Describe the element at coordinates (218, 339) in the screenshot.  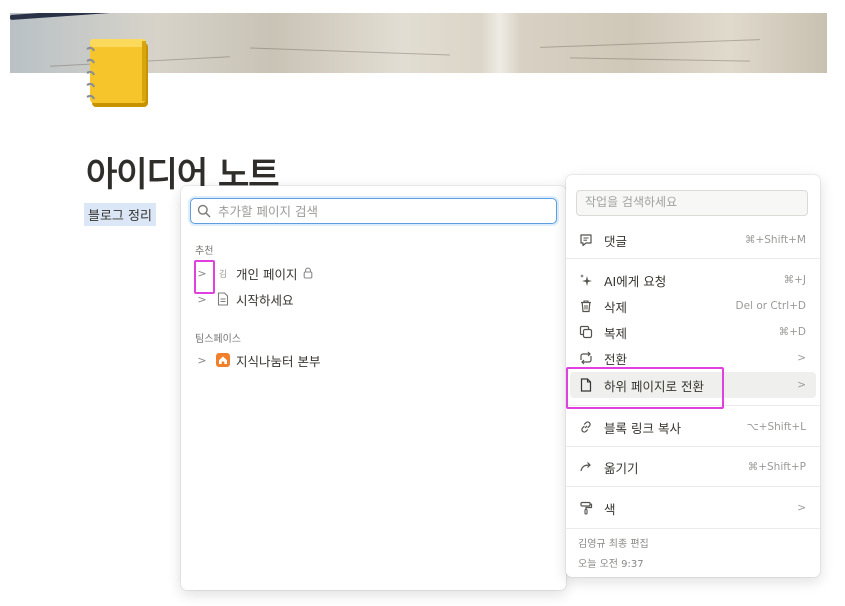
I see `section-label-teamspace: 팀스페이스` at that location.